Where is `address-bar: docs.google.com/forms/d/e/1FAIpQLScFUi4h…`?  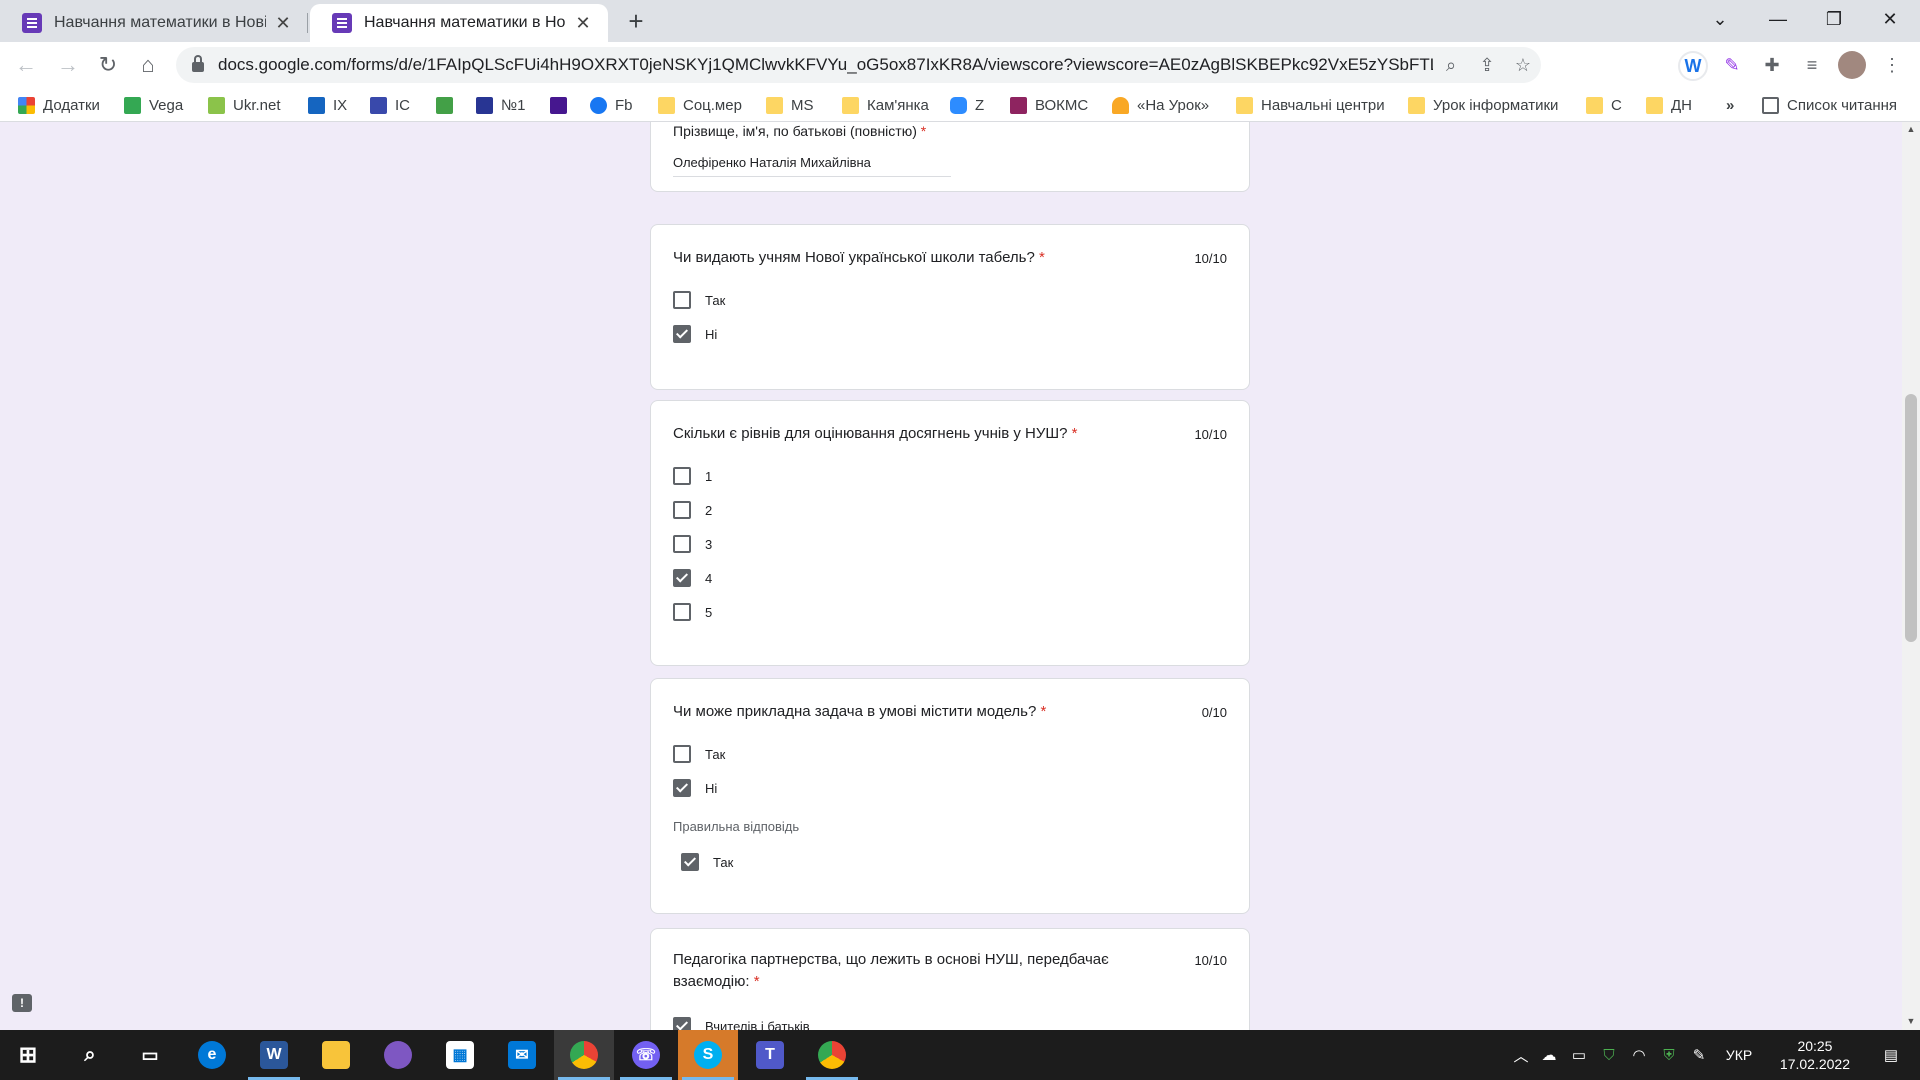 address-bar: docs.google.com/forms/d/e/1FAIpQLScFUi4h… is located at coordinates (858, 65).